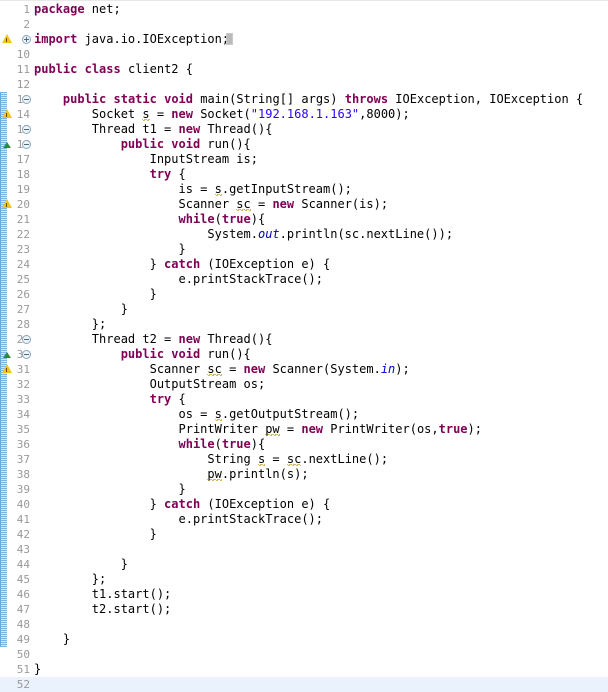  Describe the element at coordinates (272, 429) in the screenshot. I see `spellcheck-underlined-token: pw` at that location.